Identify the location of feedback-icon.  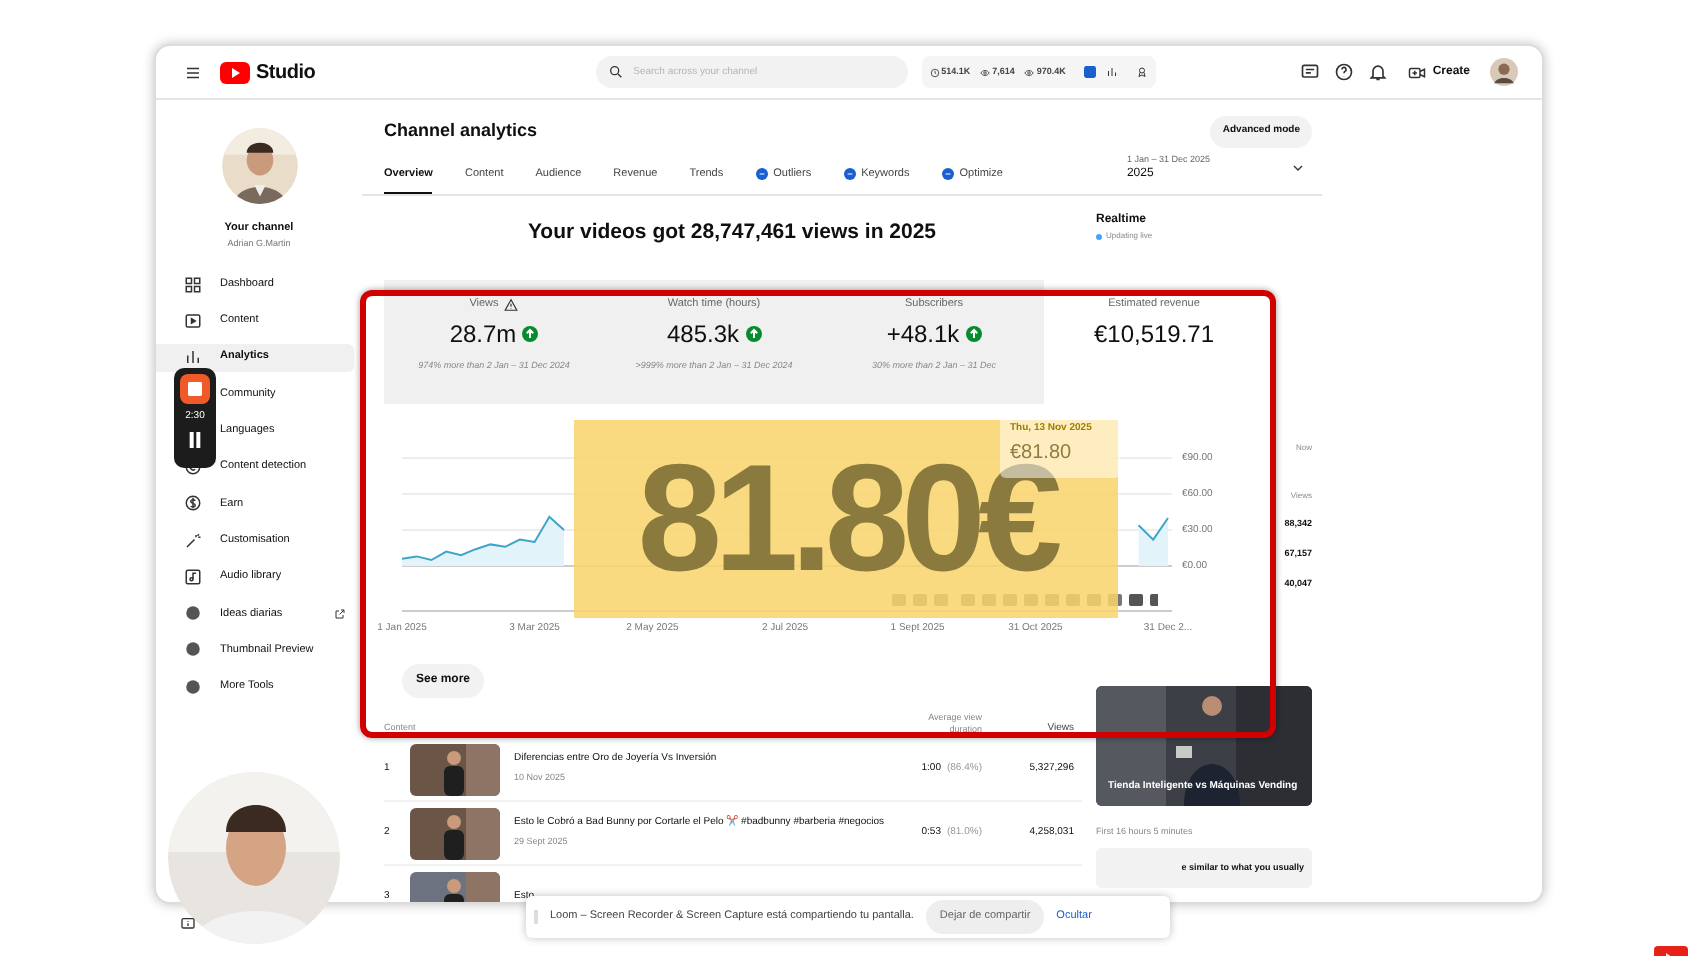
(1310, 72).